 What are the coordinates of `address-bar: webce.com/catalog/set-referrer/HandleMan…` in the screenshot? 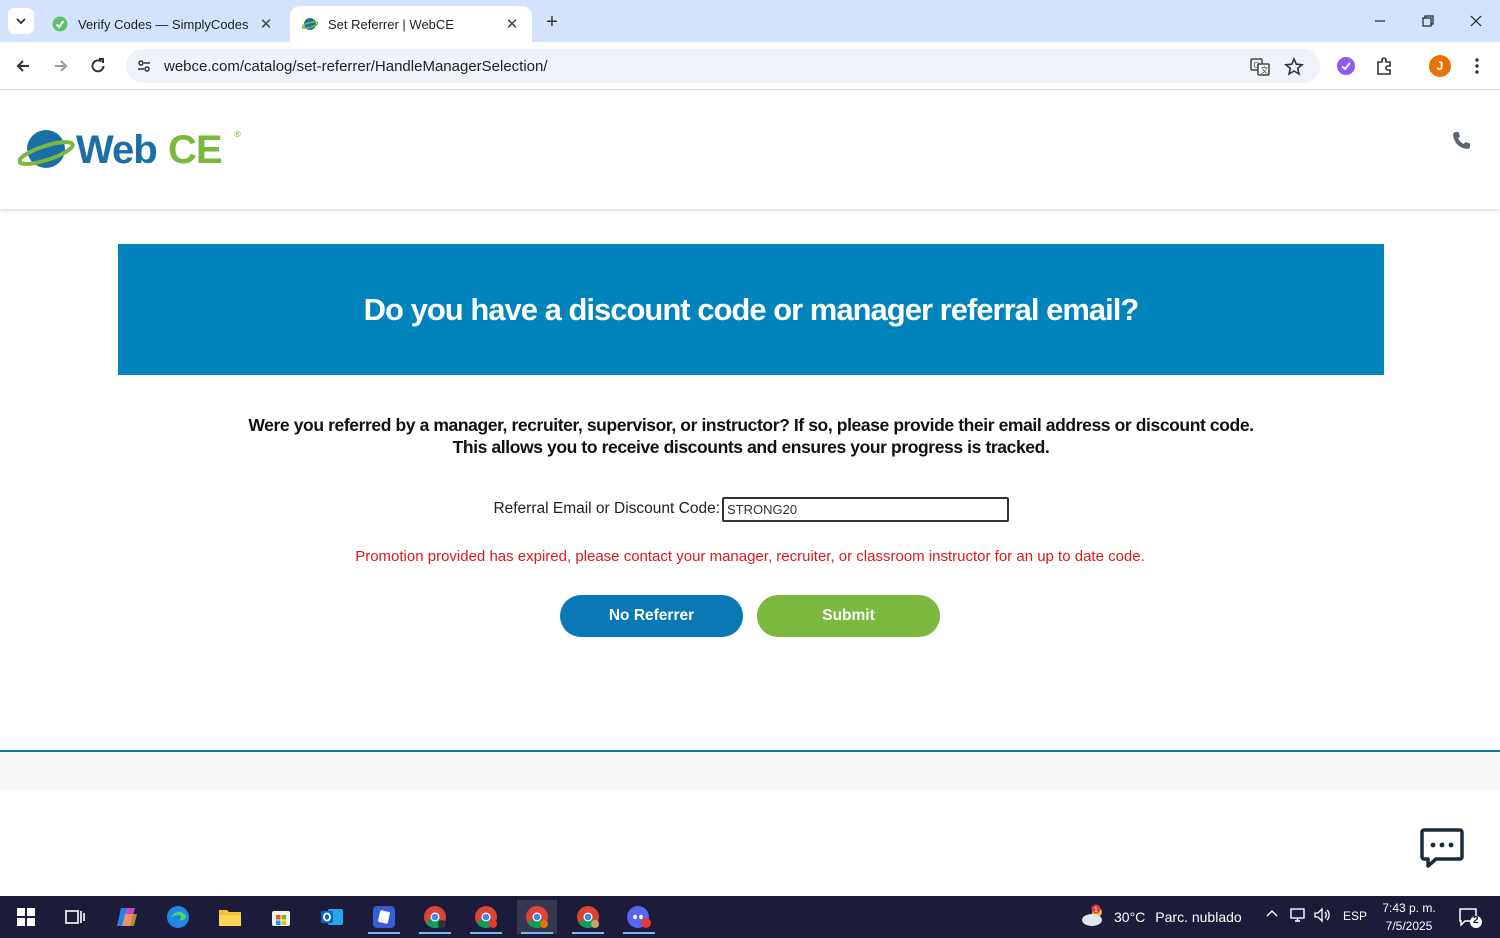 It's located at (723, 66).